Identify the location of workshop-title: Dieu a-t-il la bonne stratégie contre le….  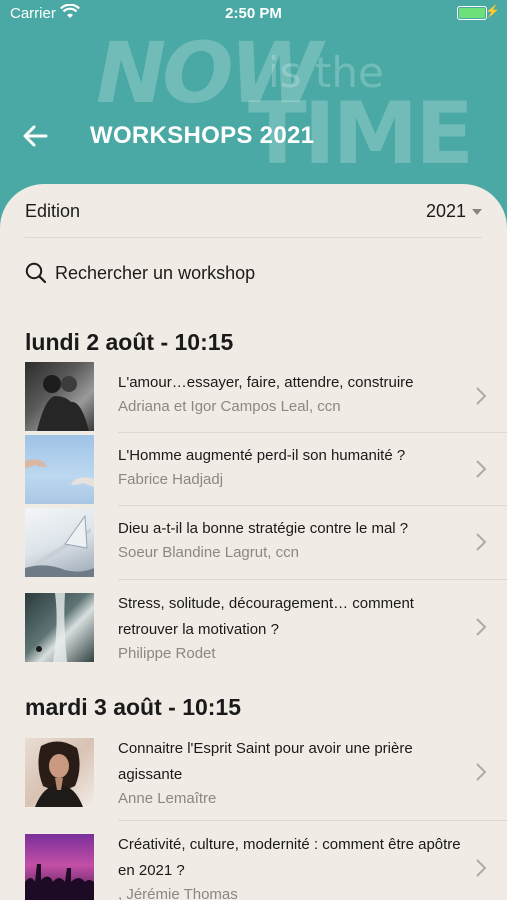
(263, 528).